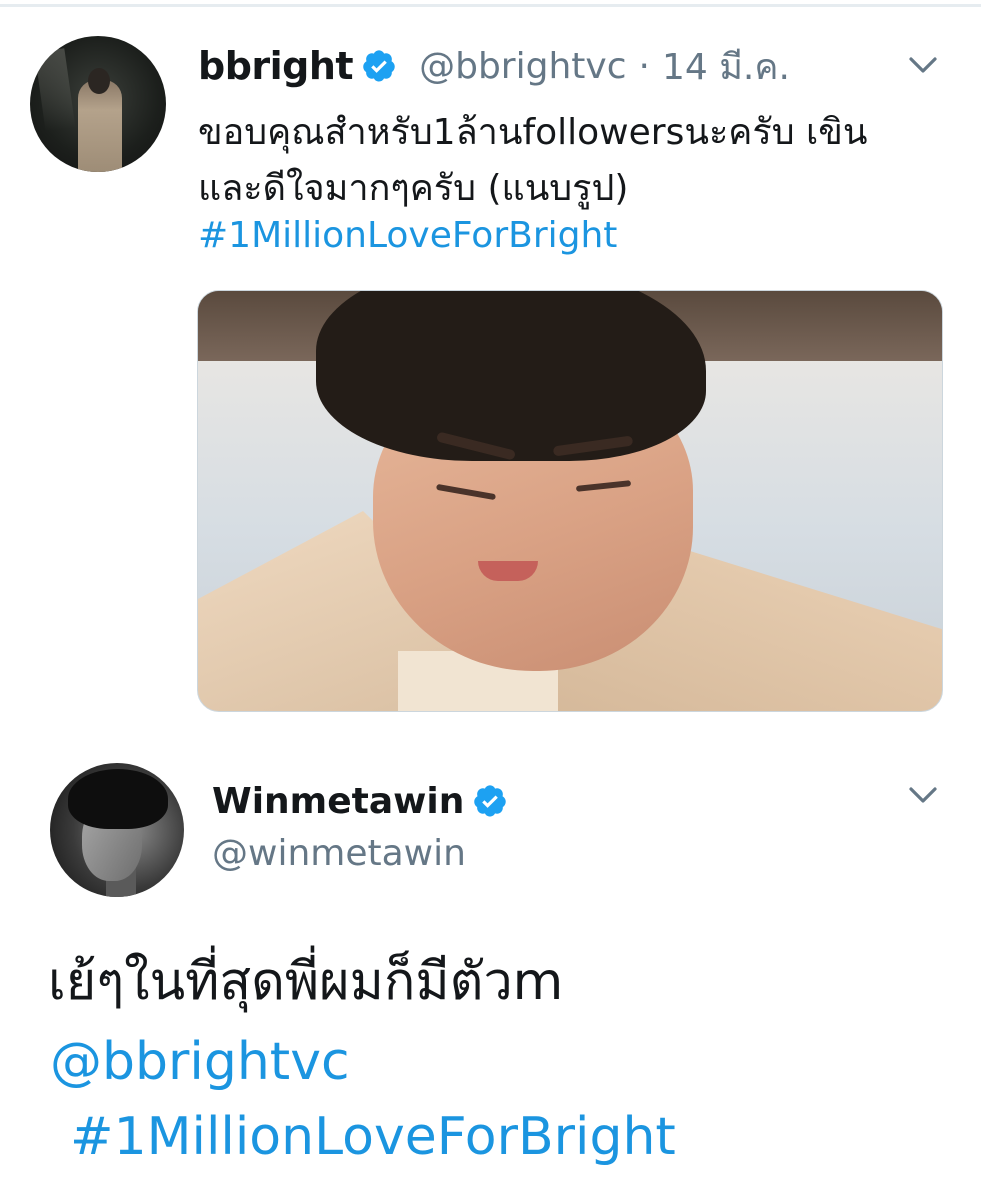 The image size is (981, 1200). Describe the element at coordinates (511, 376) in the screenshot. I see `photo-hair` at that location.